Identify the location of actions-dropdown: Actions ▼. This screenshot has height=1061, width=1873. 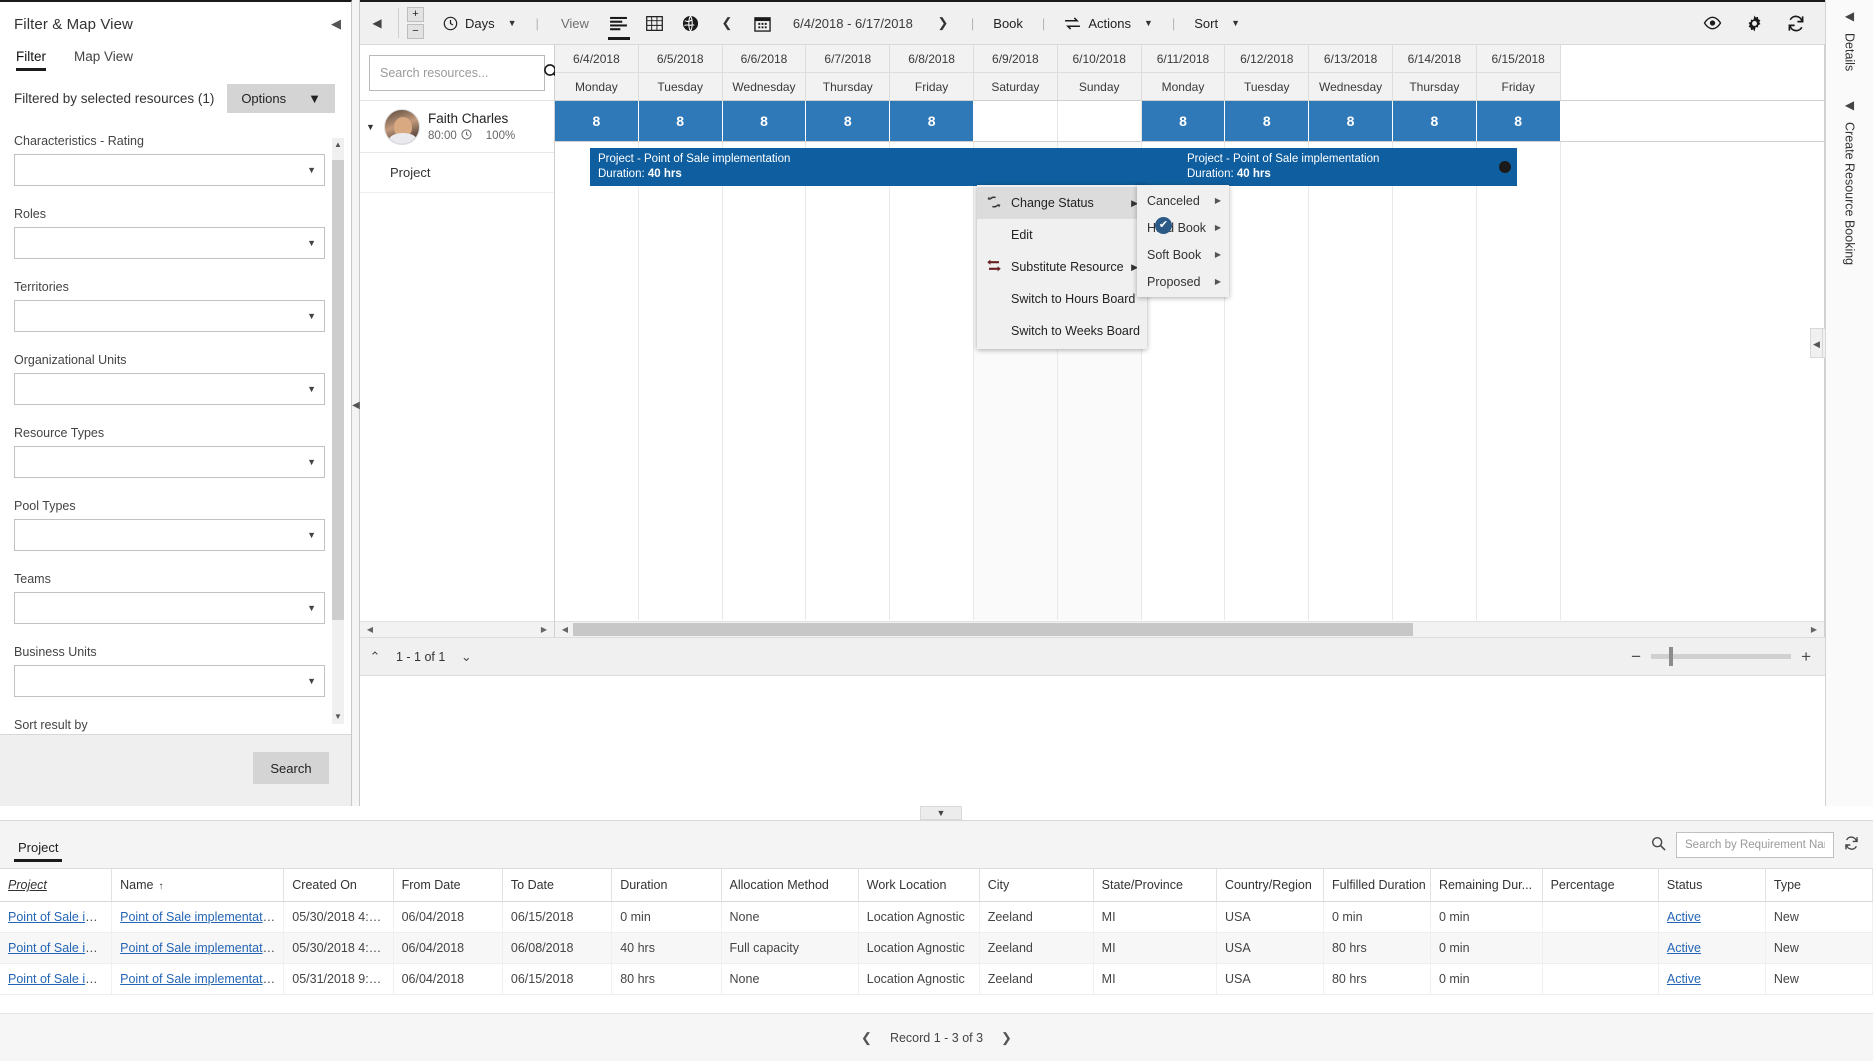
(1108, 23).